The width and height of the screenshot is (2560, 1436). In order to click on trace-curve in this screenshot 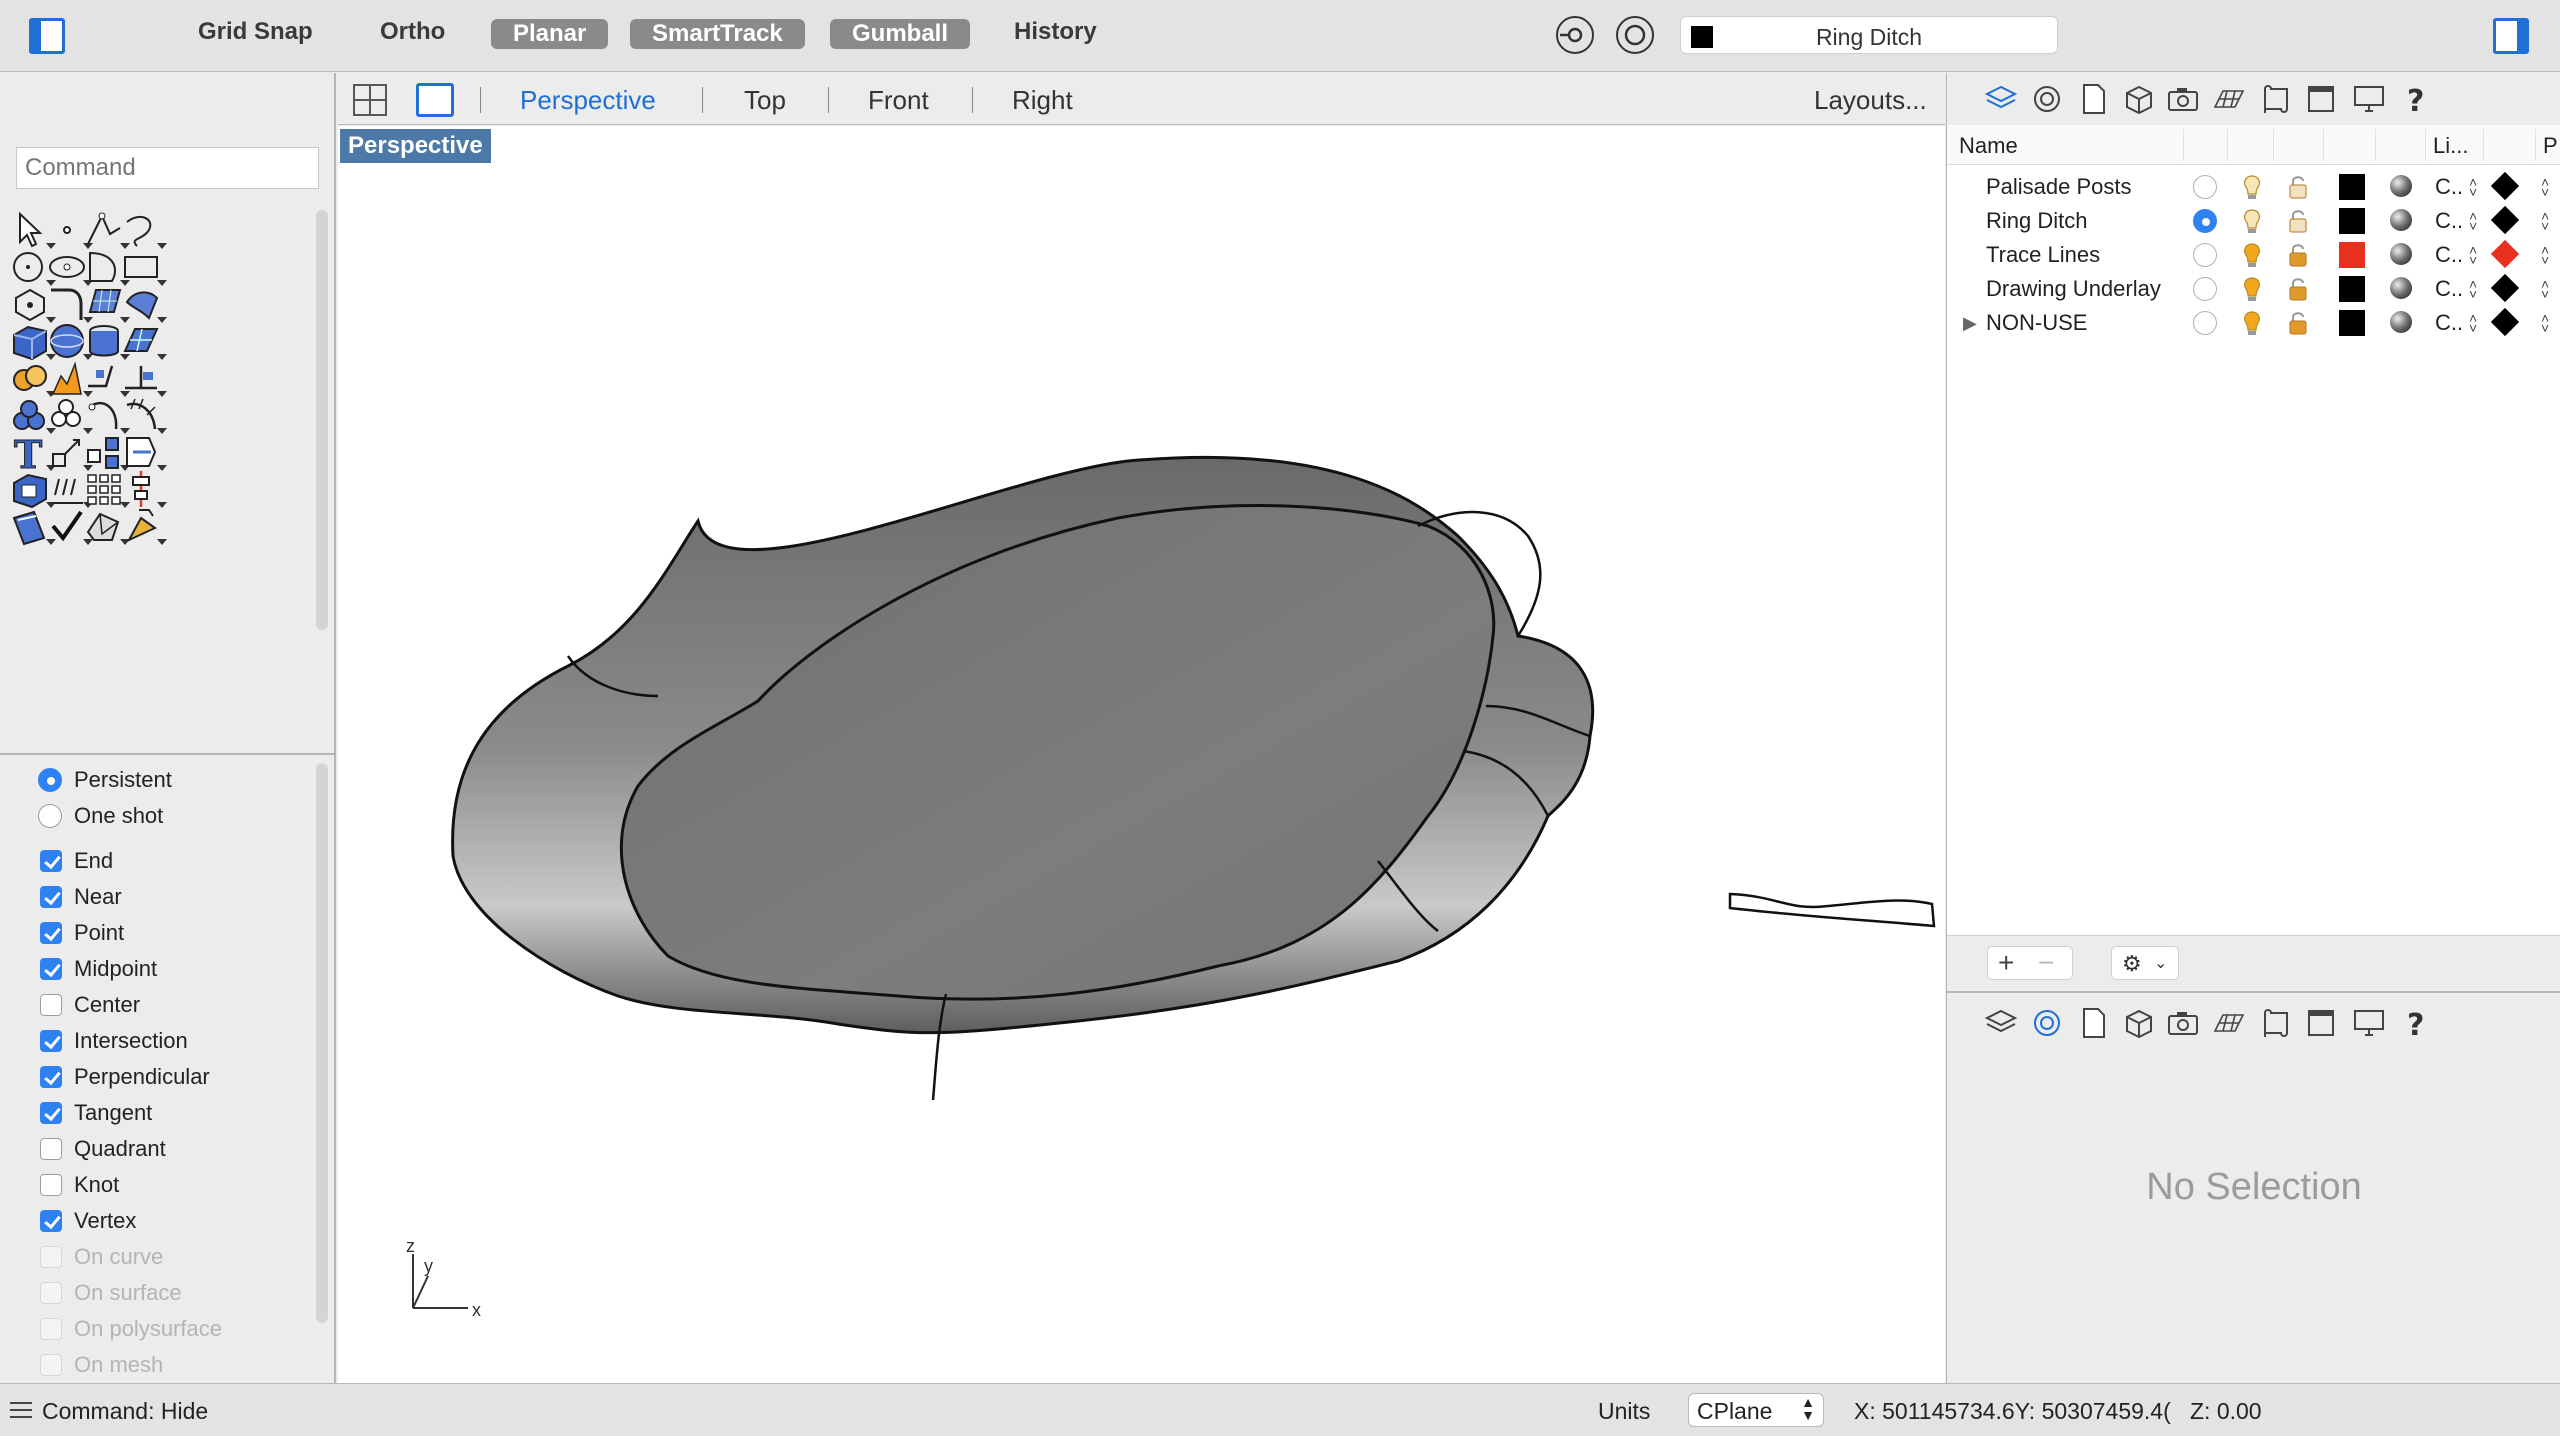, I will do `click(1832, 910)`.